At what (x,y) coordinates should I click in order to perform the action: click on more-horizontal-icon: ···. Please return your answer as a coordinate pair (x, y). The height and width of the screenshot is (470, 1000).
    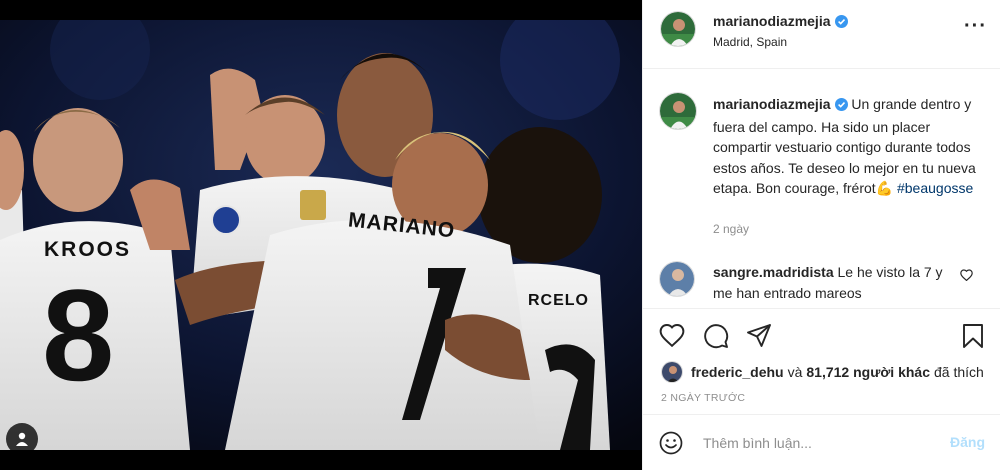
    Looking at the image, I should click on (975, 26).